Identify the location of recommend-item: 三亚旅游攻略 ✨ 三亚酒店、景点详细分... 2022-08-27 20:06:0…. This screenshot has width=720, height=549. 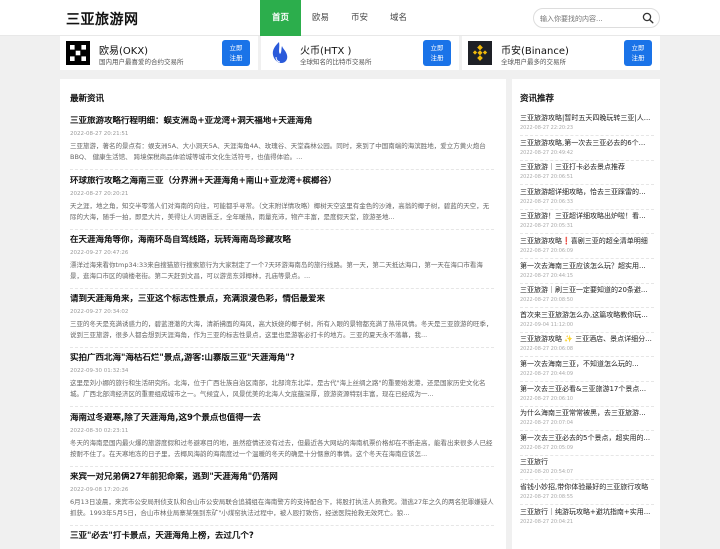
(587, 343).